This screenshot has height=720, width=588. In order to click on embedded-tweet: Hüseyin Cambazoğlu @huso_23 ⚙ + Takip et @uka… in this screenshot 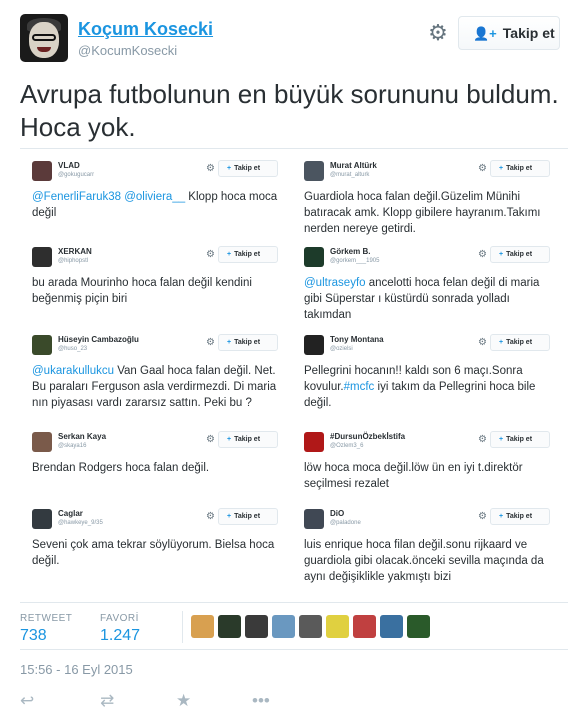, I will do `click(151, 375)`.